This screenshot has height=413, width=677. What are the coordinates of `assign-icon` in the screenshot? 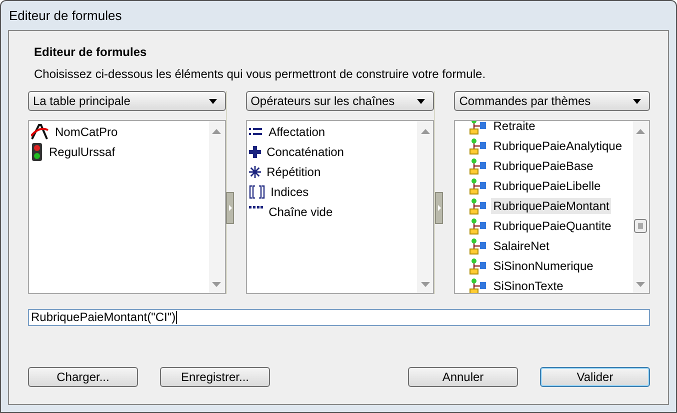 It's located at (255, 132).